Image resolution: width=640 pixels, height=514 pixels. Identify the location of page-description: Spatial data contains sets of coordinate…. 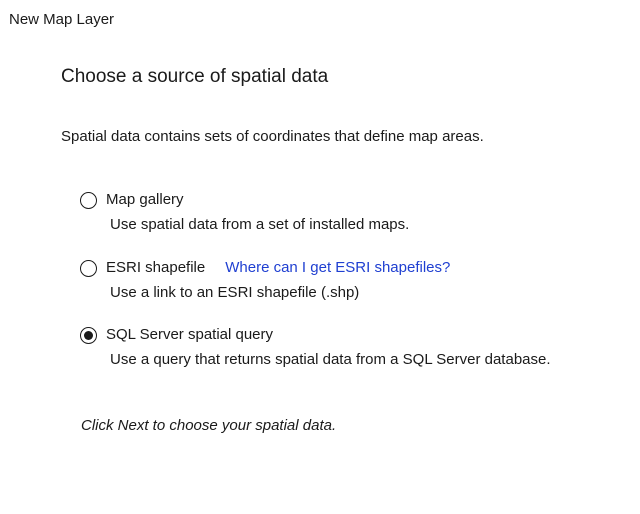
(272, 136).